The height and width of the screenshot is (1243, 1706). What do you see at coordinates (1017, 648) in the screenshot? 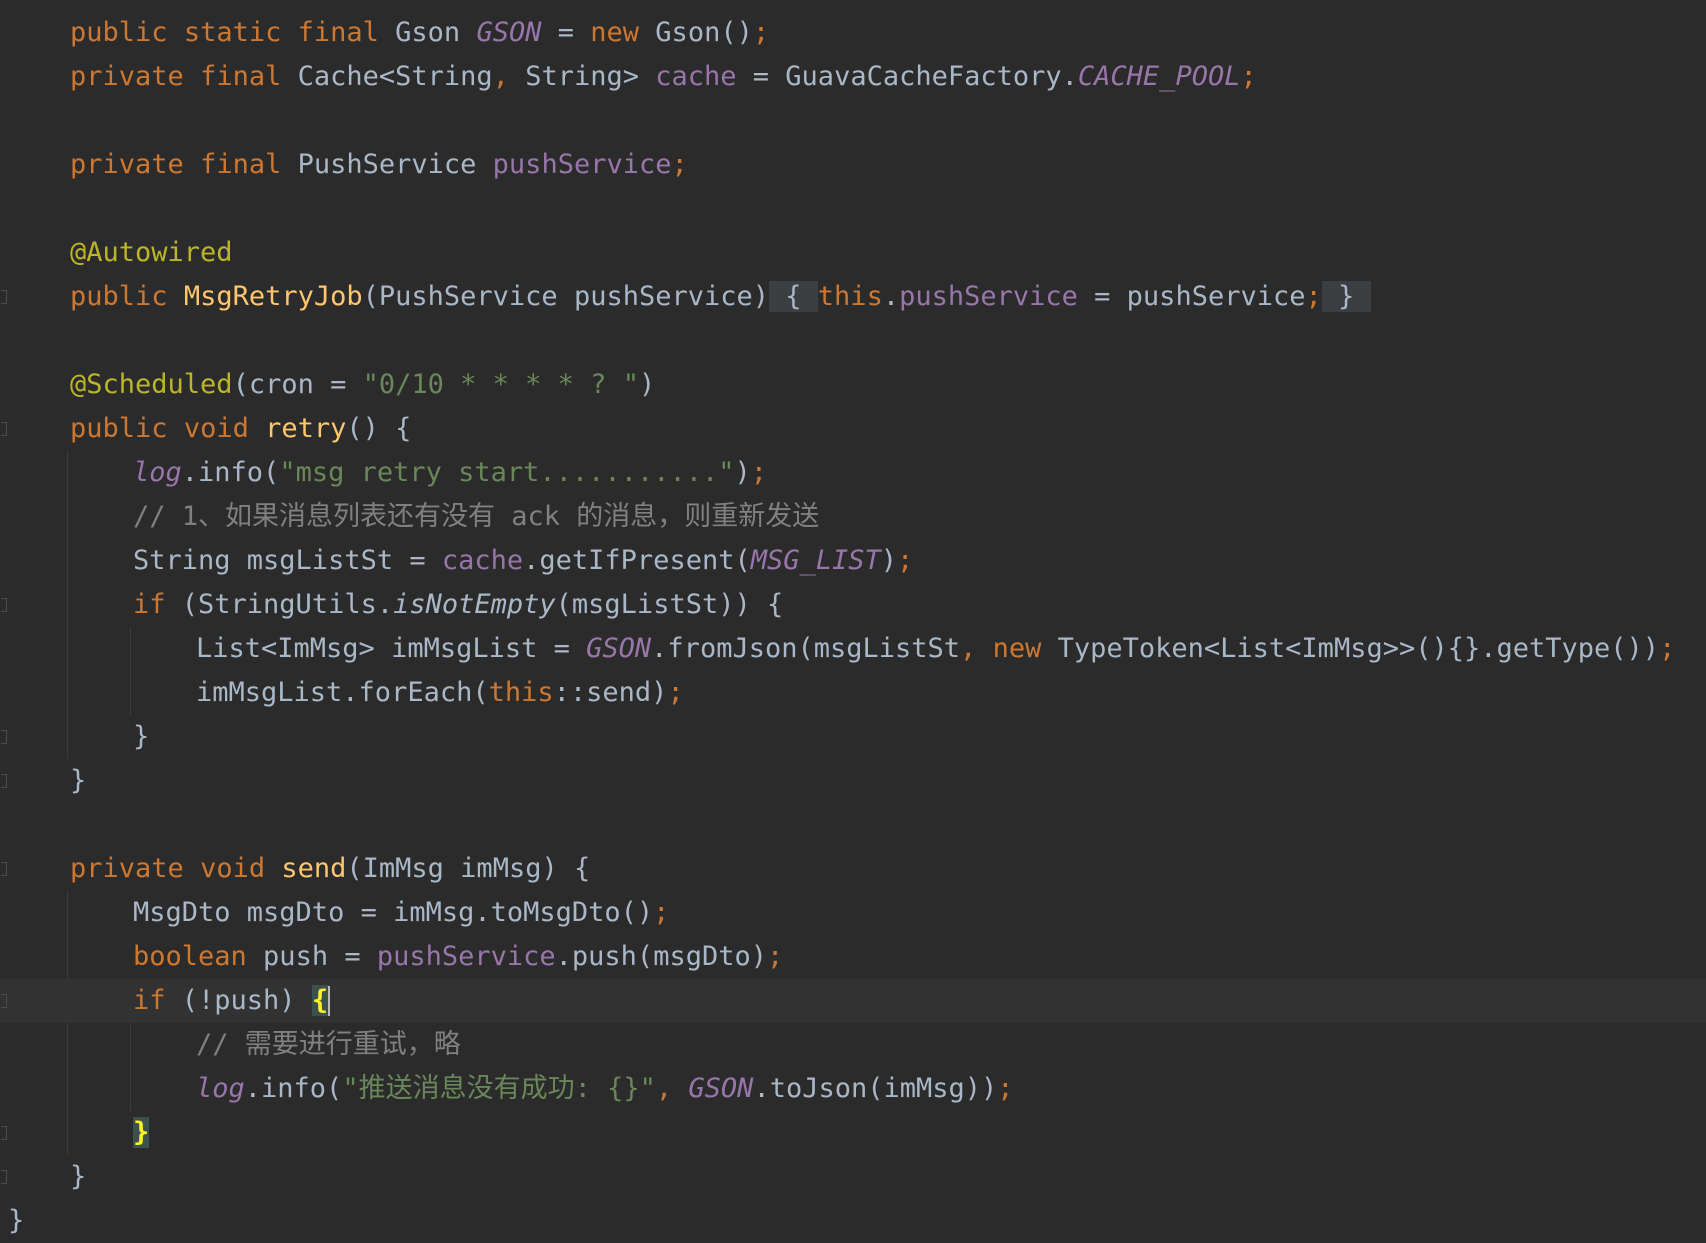
I see `code-token: new` at bounding box center [1017, 648].